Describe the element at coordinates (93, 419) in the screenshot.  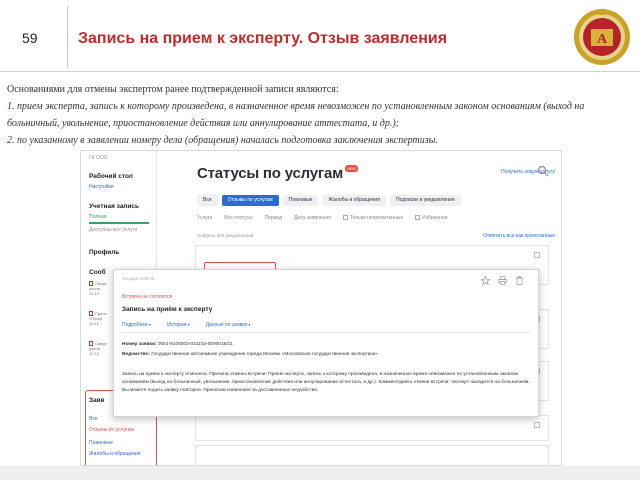
I see `sidebar-apps-all: Все` at that location.